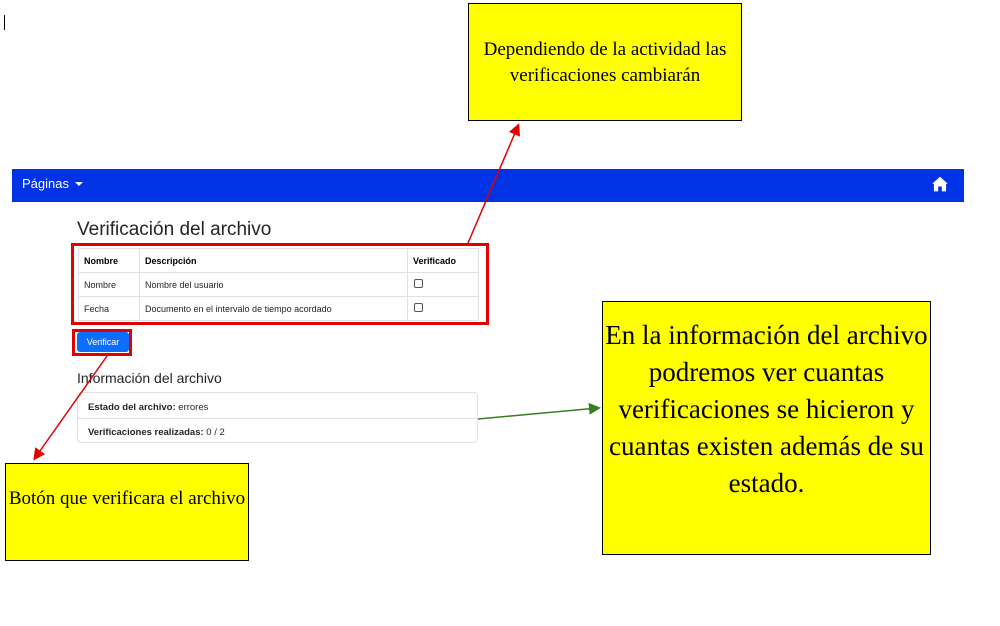 The image size is (1000, 626). Describe the element at coordinates (493, 183) in the screenshot. I see `arrow-to-top-note` at that location.